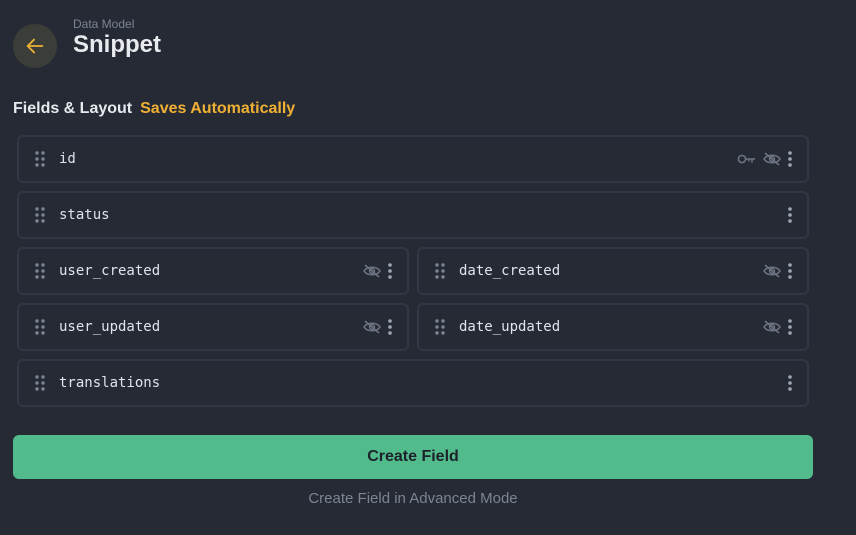 This screenshot has width=856, height=535. What do you see at coordinates (510, 327) in the screenshot?
I see `field-name: date_updated` at bounding box center [510, 327].